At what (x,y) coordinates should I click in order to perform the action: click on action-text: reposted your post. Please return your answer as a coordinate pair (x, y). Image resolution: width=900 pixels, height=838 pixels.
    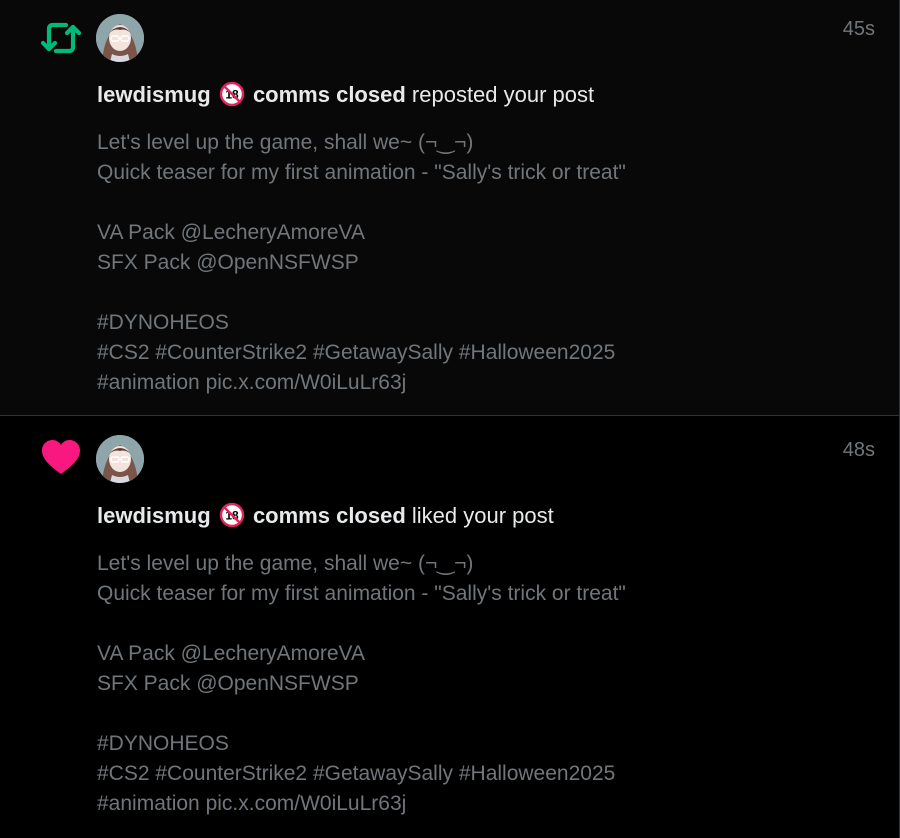
    Looking at the image, I should click on (503, 94).